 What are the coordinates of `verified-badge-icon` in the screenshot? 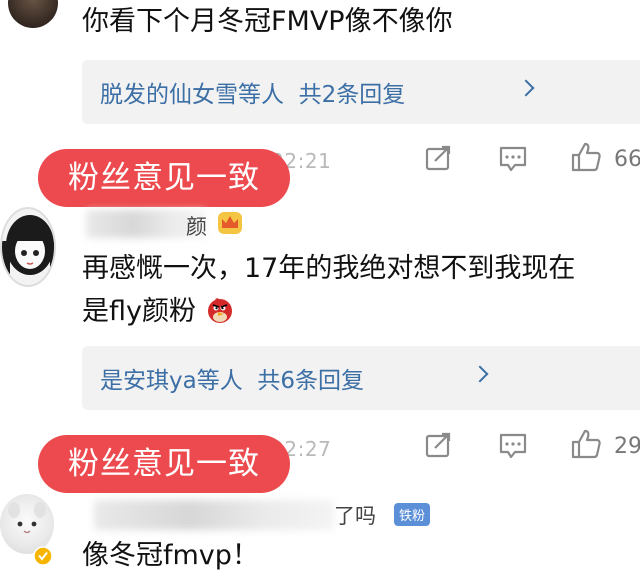 It's located at (43, 556).